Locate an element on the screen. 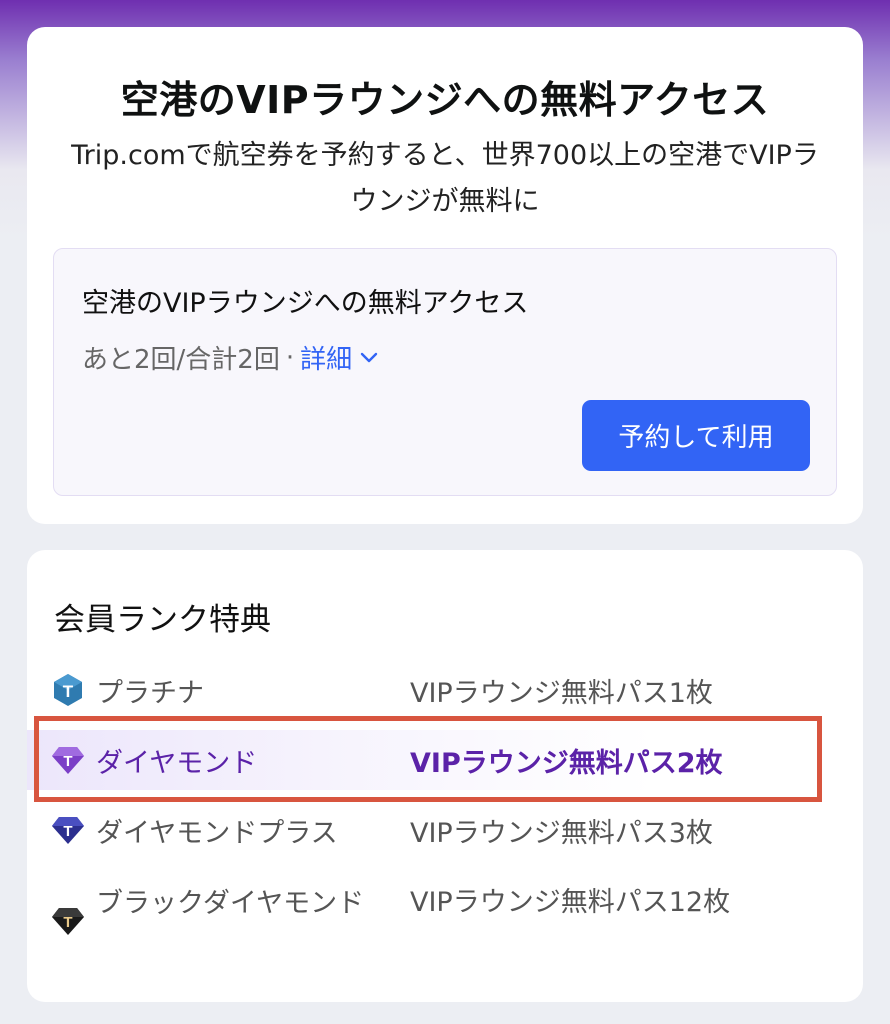  section-title: 会員ランク特典 is located at coordinates (162, 620).